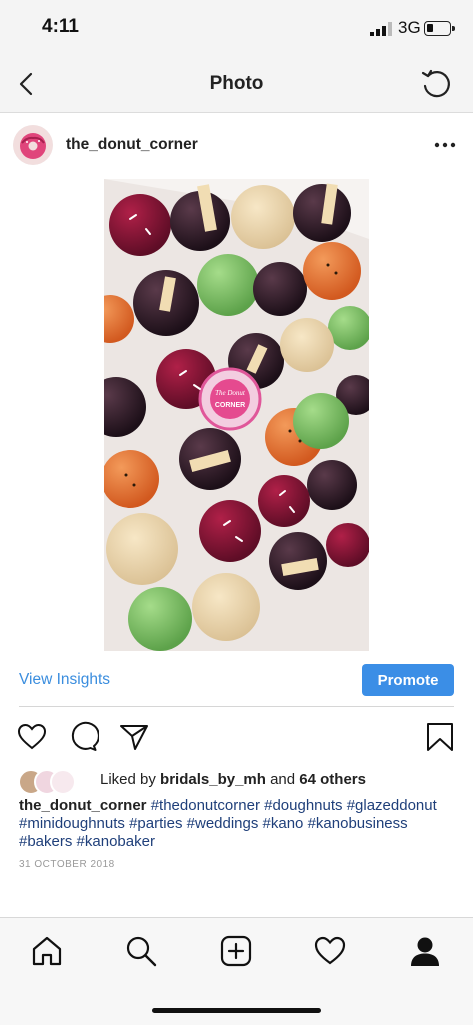 The image size is (473, 1025). I want to click on avatar, so click(33, 145).